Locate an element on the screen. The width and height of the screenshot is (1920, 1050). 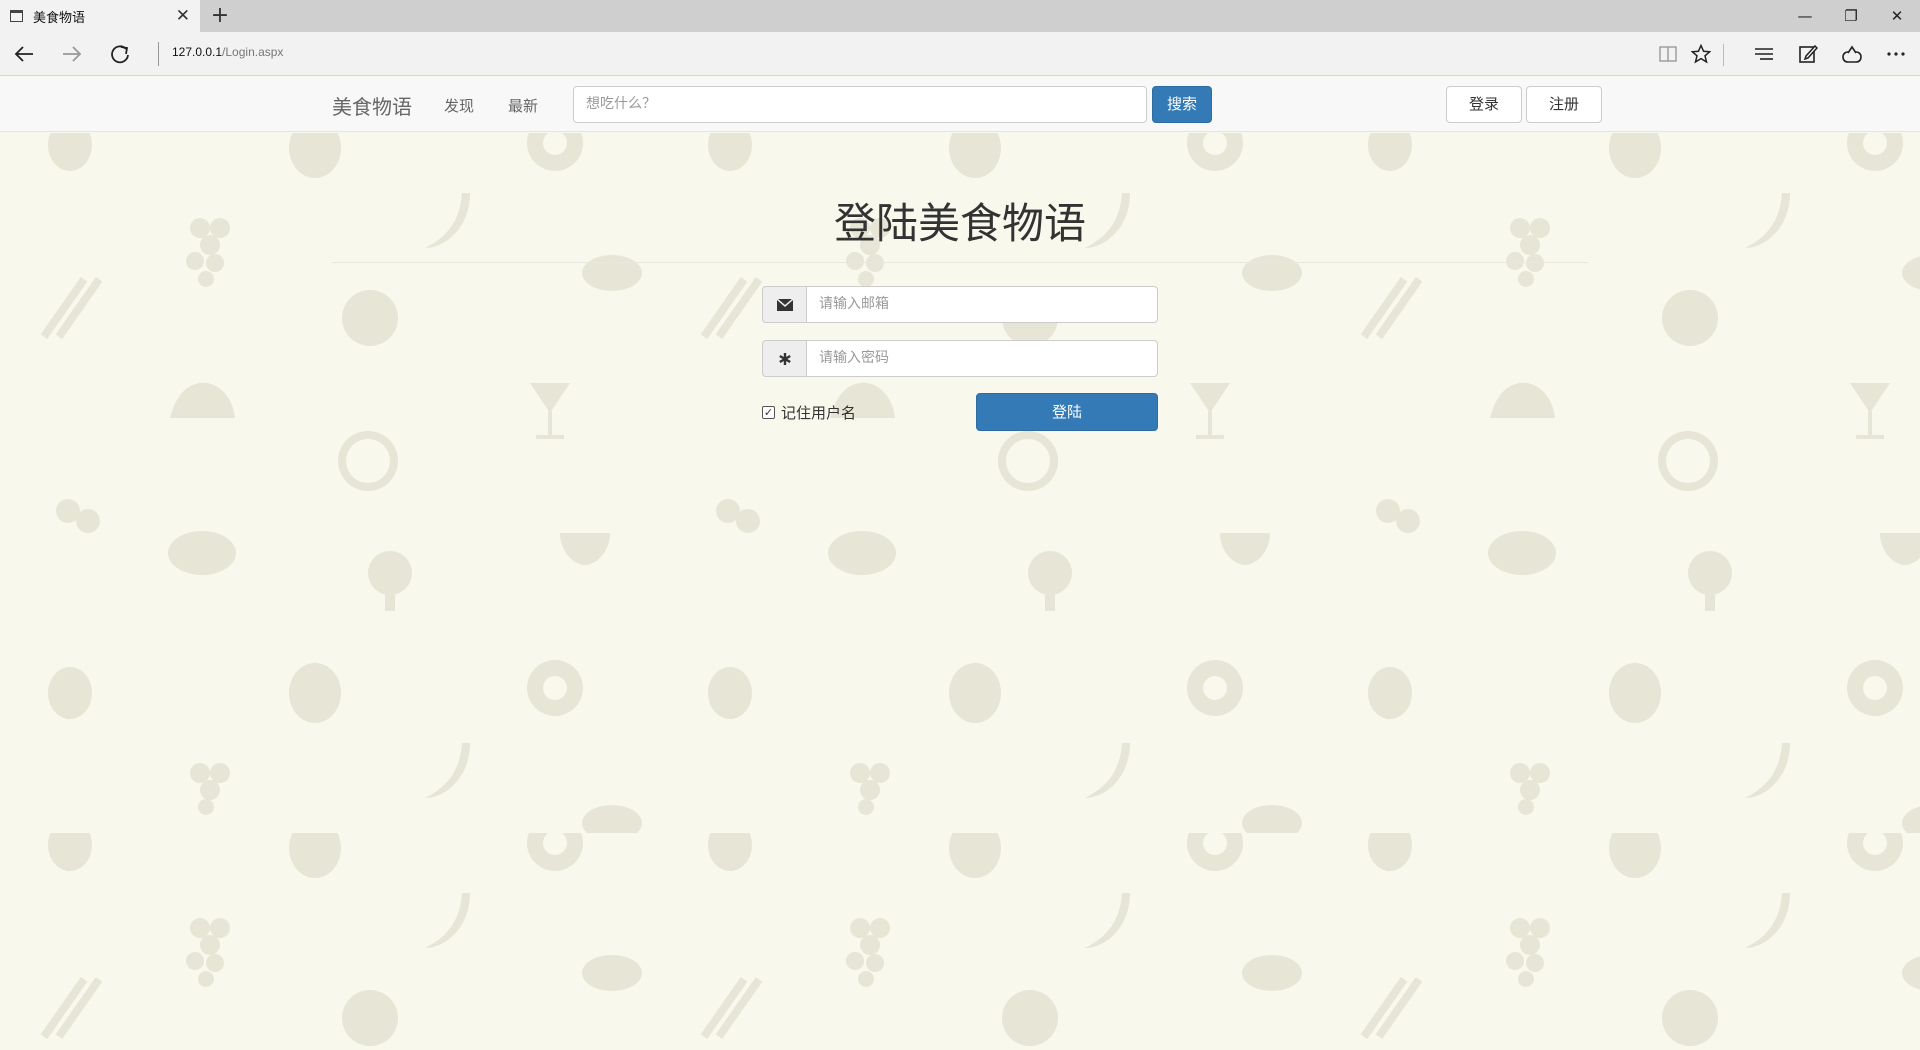
envelope-icon is located at coordinates (784, 304).